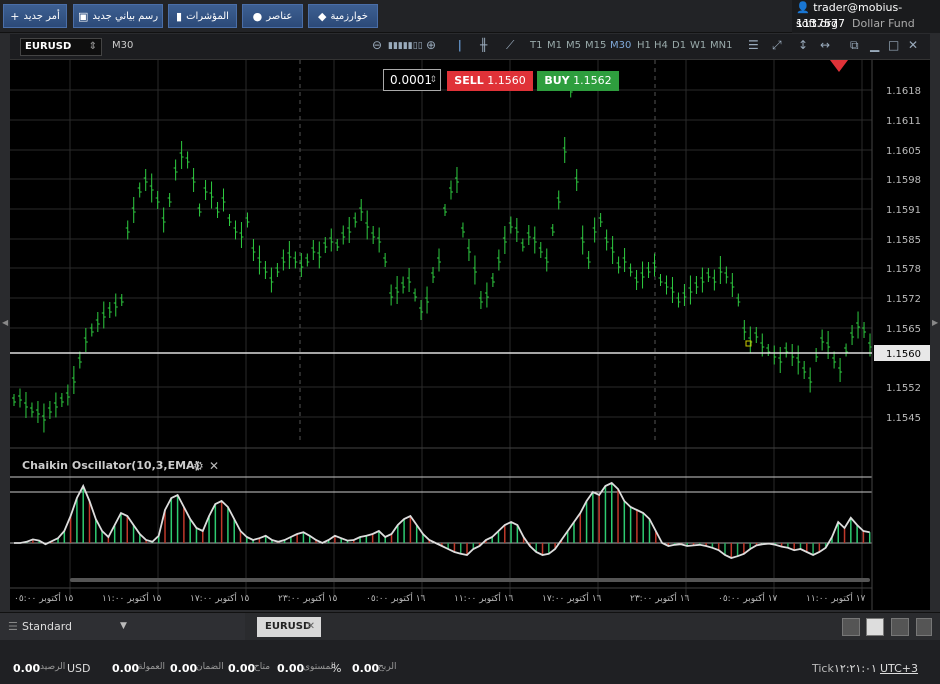 The image size is (940, 684). What do you see at coordinates (431, 45) in the screenshot?
I see `zoom-in-icon: ⊕` at bounding box center [431, 45].